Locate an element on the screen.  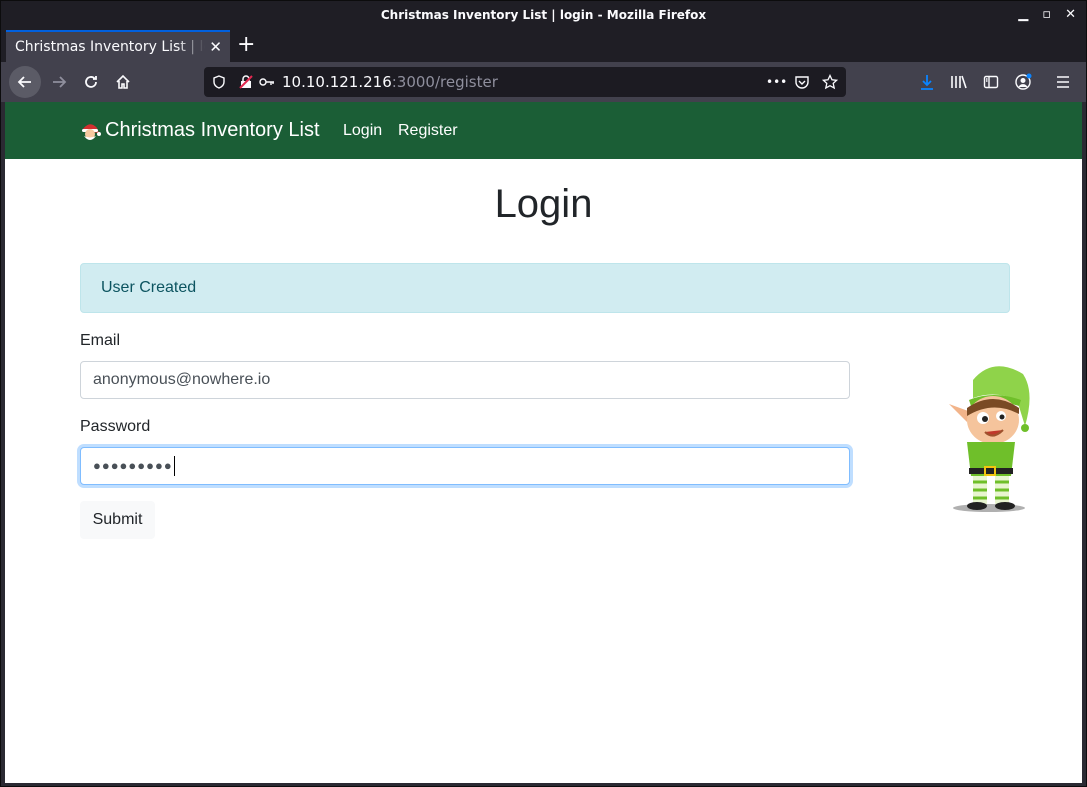
url-path: :3000/register is located at coordinates (444, 82).